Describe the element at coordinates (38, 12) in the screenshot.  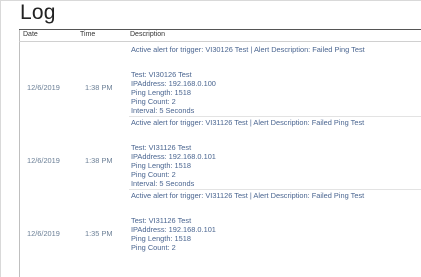
I see `page-title: Log` at that location.